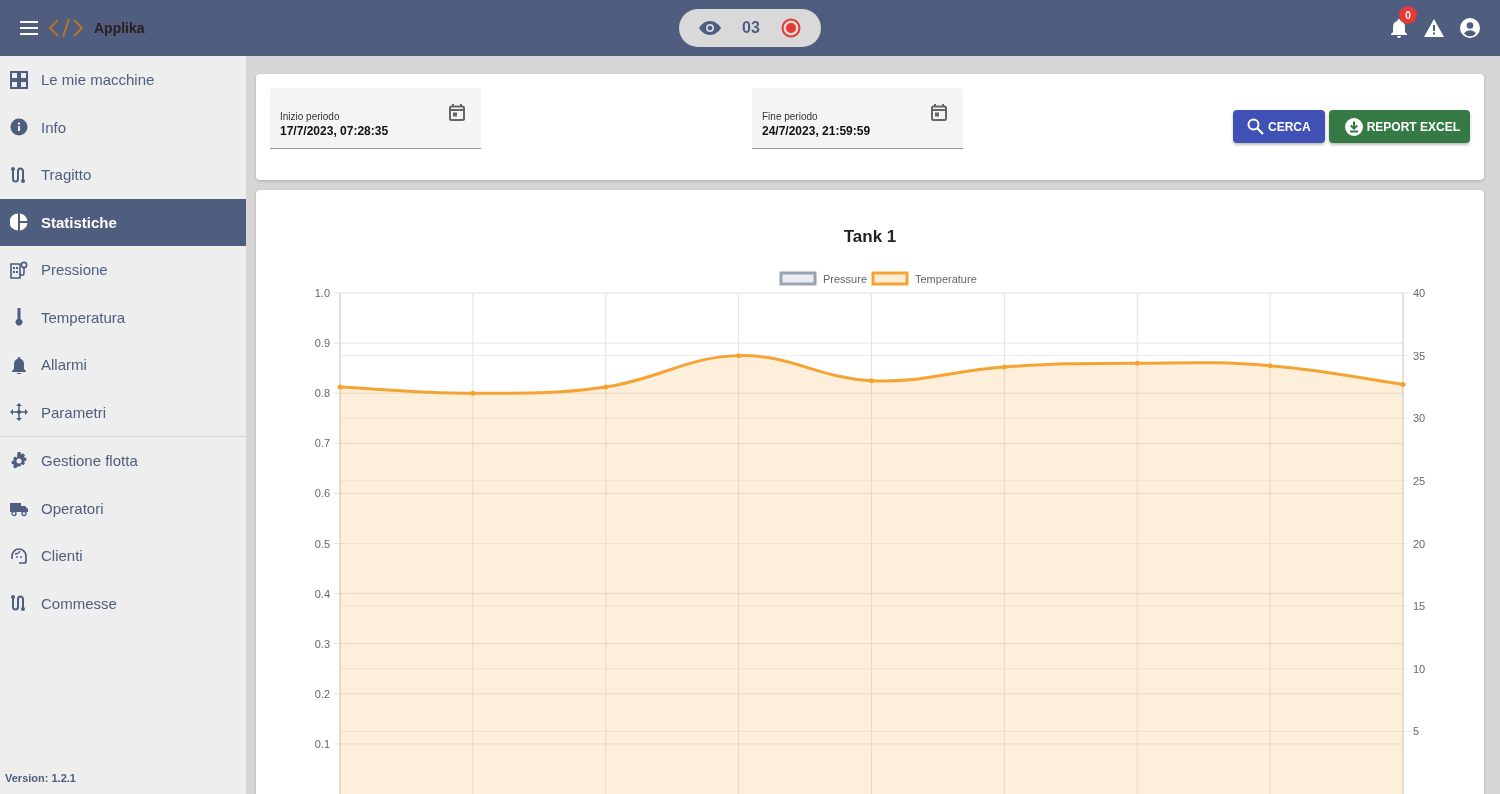 The image size is (1500, 794). Describe the element at coordinates (1419, 293) in the screenshot. I see `axis-tick-label: 40` at that location.